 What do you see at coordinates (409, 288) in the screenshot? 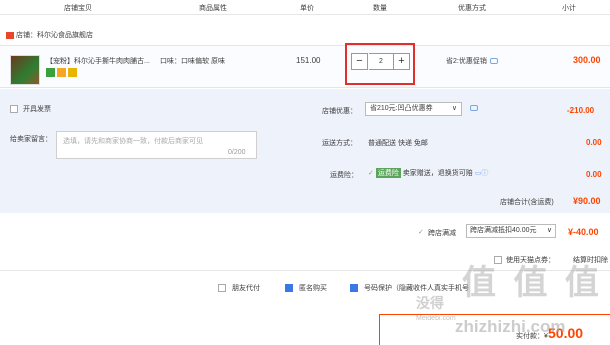
I see `privacy-option: 号码保护（隐藏收件人真实手机号` at bounding box center [409, 288].